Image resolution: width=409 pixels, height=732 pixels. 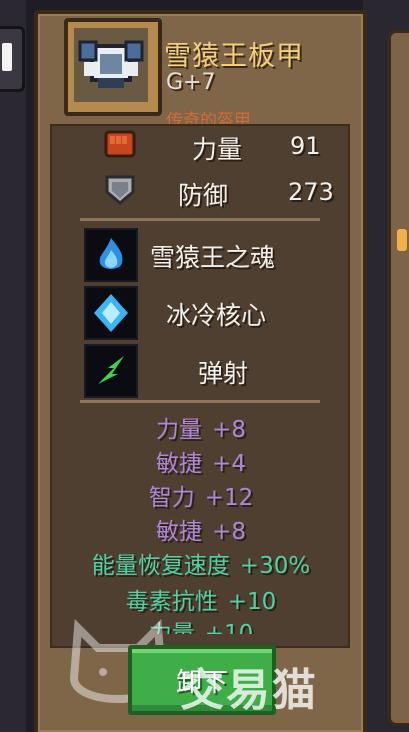 What do you see at coordinates (311, 192) in the screenshot?
I see `stat-value: 273` at bounding box center [311, 192].